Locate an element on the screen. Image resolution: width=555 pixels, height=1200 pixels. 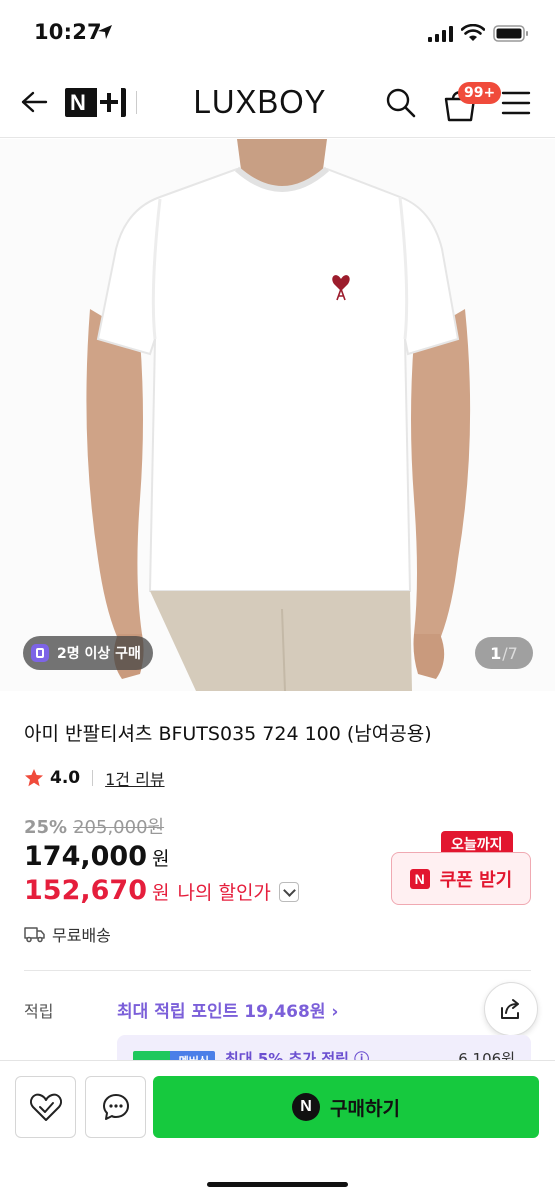
discount-rate: 25% is located at coordinates (46, 827).